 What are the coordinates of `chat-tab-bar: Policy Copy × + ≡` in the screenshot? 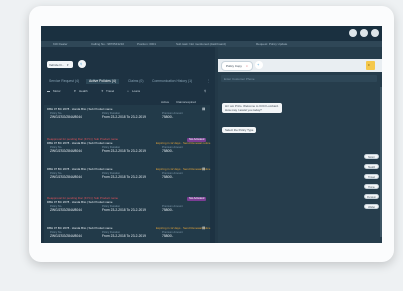 It's located at (300, 65).